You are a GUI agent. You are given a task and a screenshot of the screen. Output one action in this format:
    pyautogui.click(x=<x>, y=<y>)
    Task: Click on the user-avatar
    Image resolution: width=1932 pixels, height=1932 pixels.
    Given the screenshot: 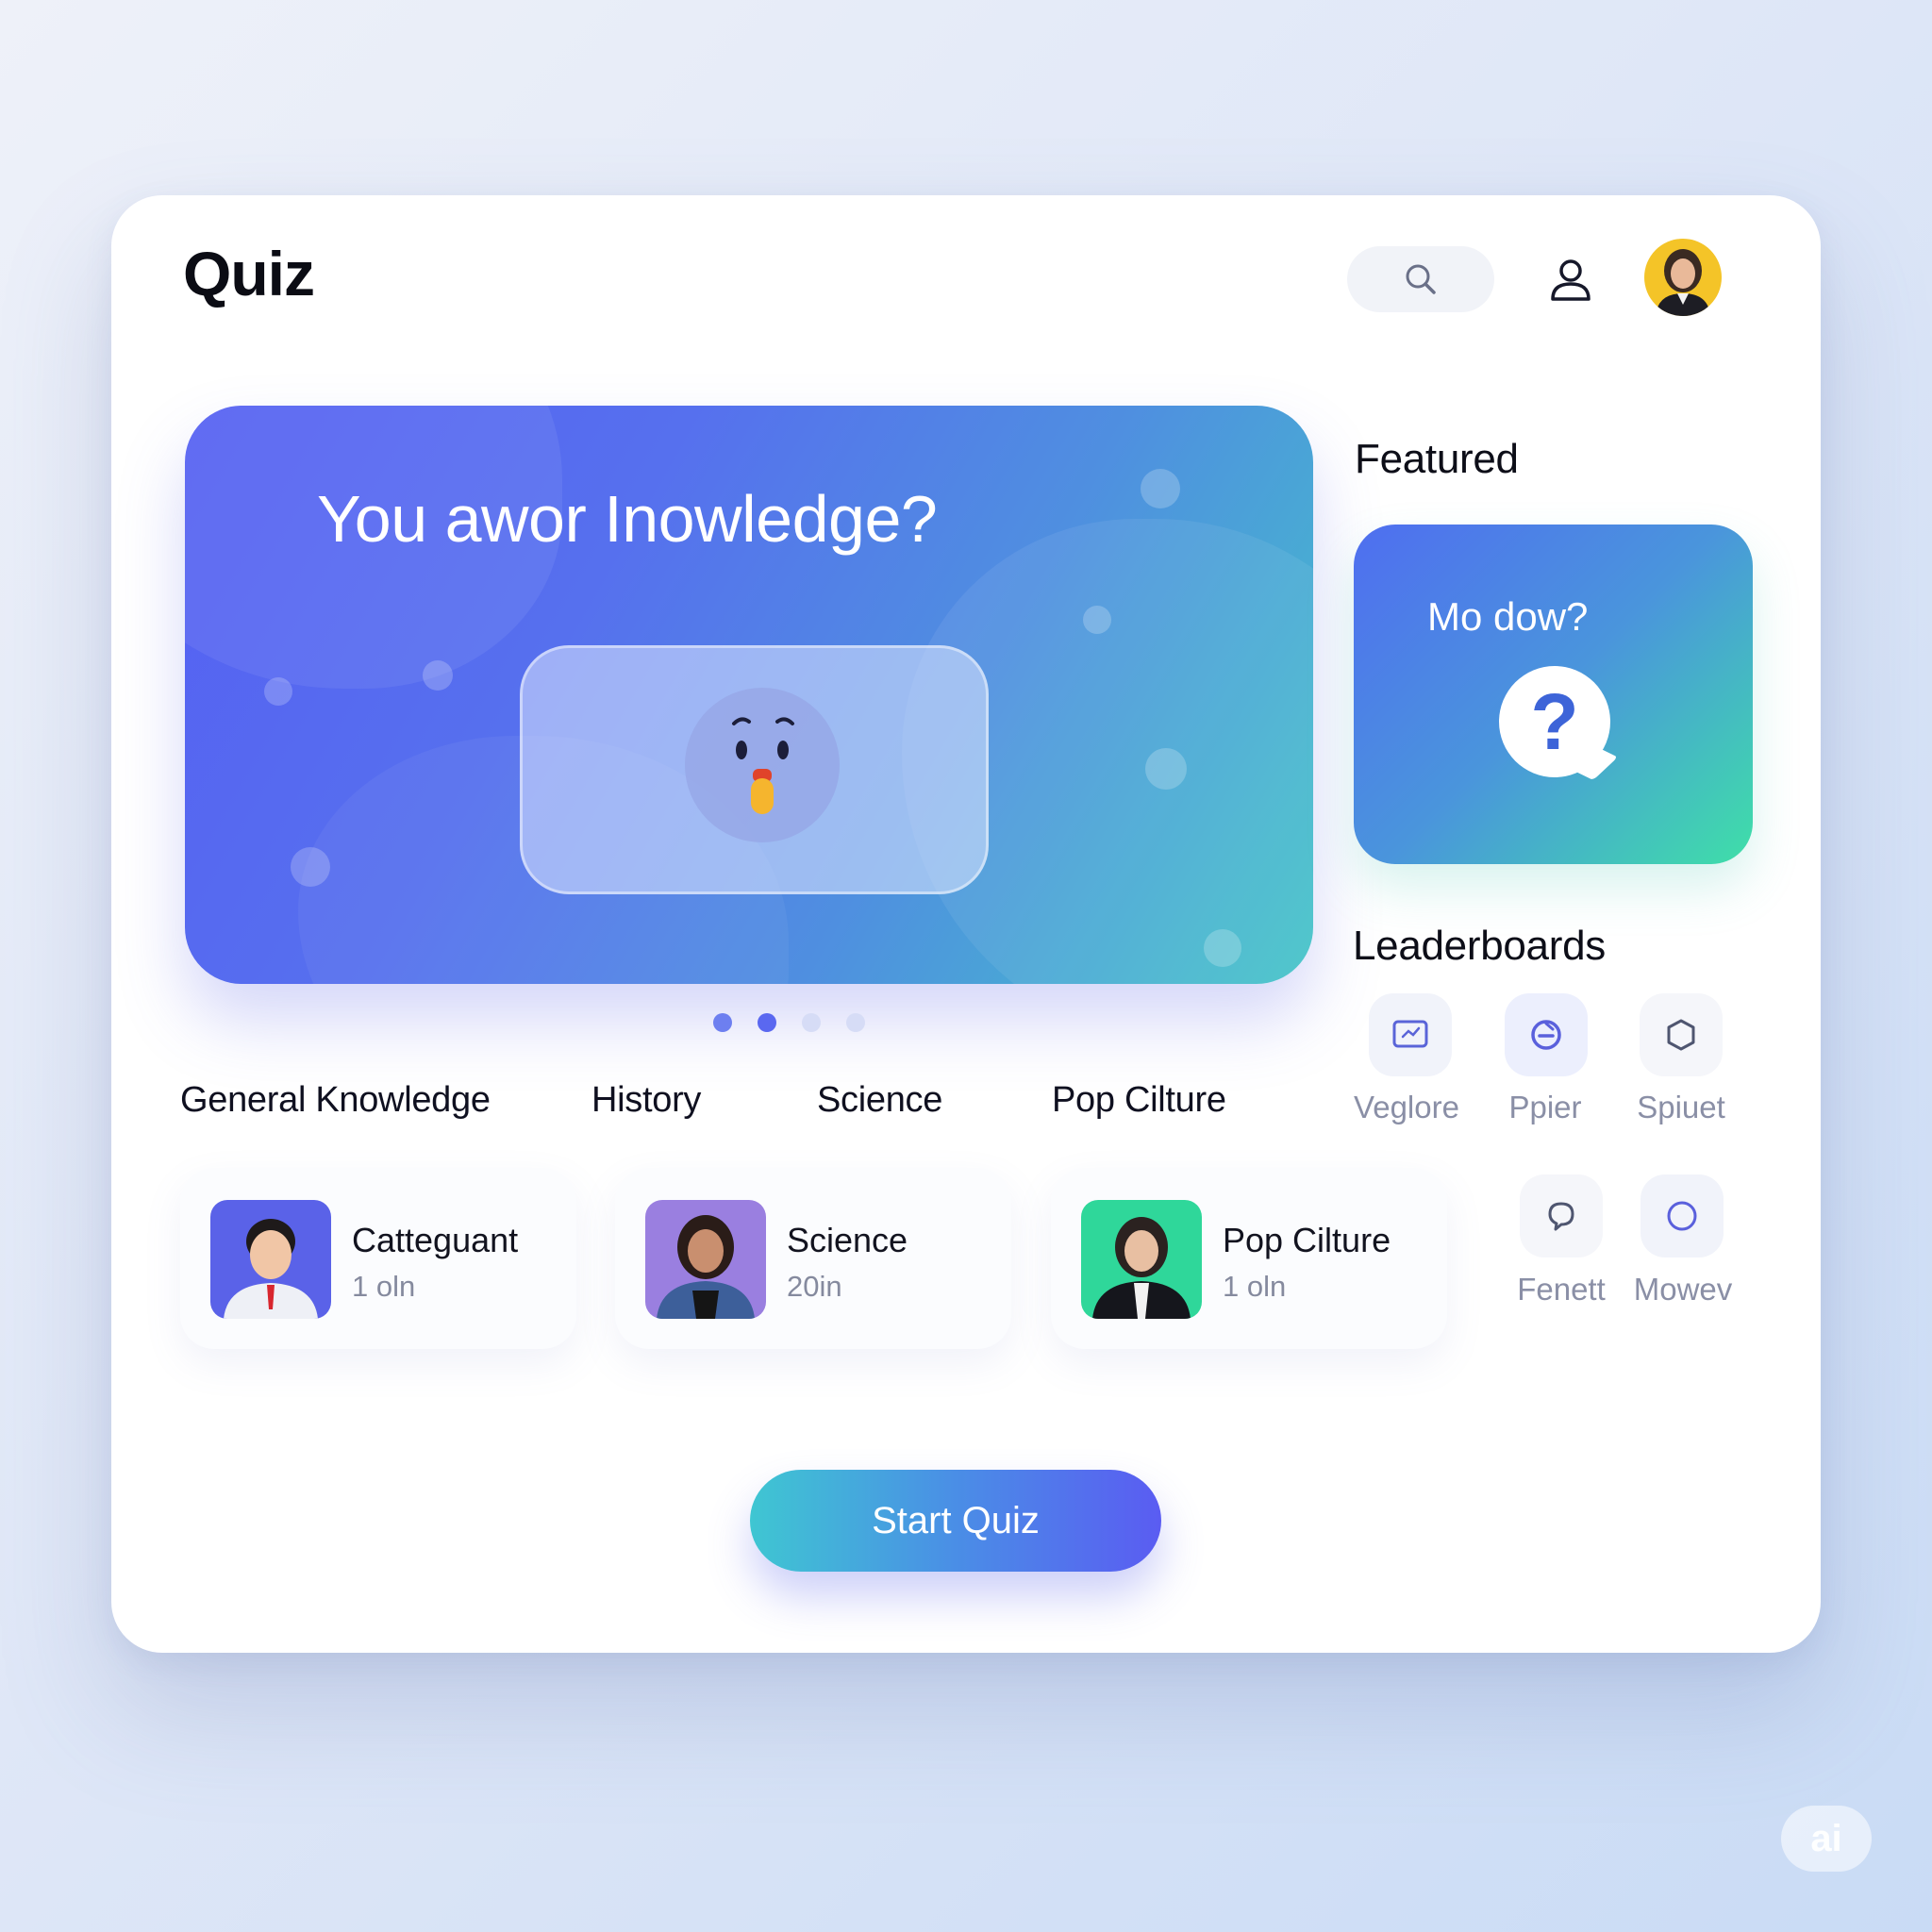 What is the action you would take?
    pyautogui.click(x=1683, y=277)
    